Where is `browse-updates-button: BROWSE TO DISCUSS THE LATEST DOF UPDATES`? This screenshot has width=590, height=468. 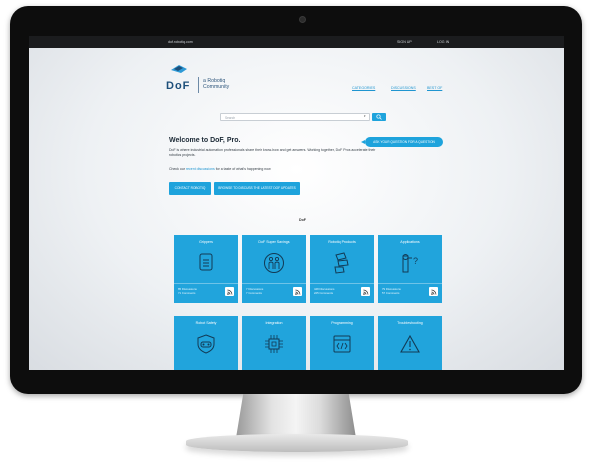 browse-updates-button: BROWSE TO DISCUSS THE LATEST DOF UPDATES is located at coordinates (257, 188).